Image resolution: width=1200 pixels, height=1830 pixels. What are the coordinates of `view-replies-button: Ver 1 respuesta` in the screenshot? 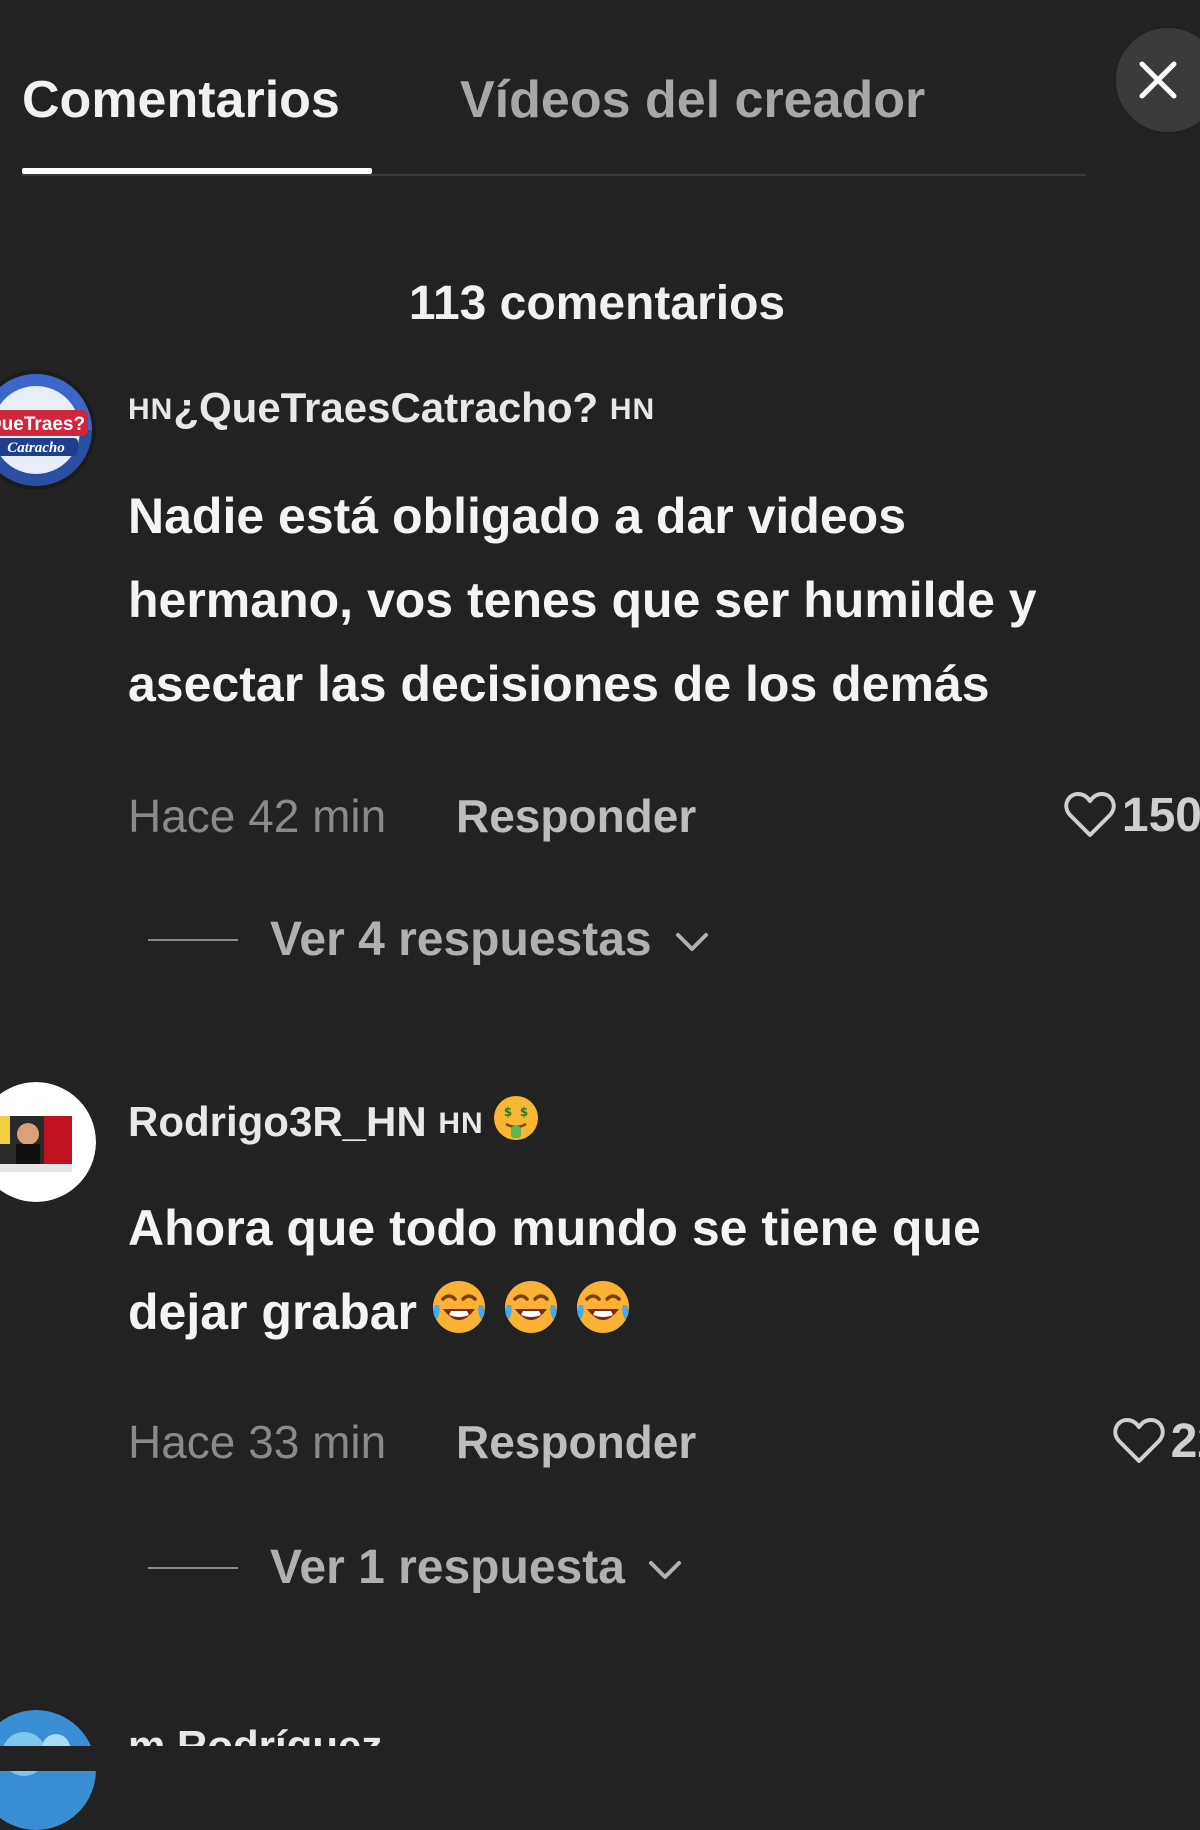 It's located at (415, 1568).